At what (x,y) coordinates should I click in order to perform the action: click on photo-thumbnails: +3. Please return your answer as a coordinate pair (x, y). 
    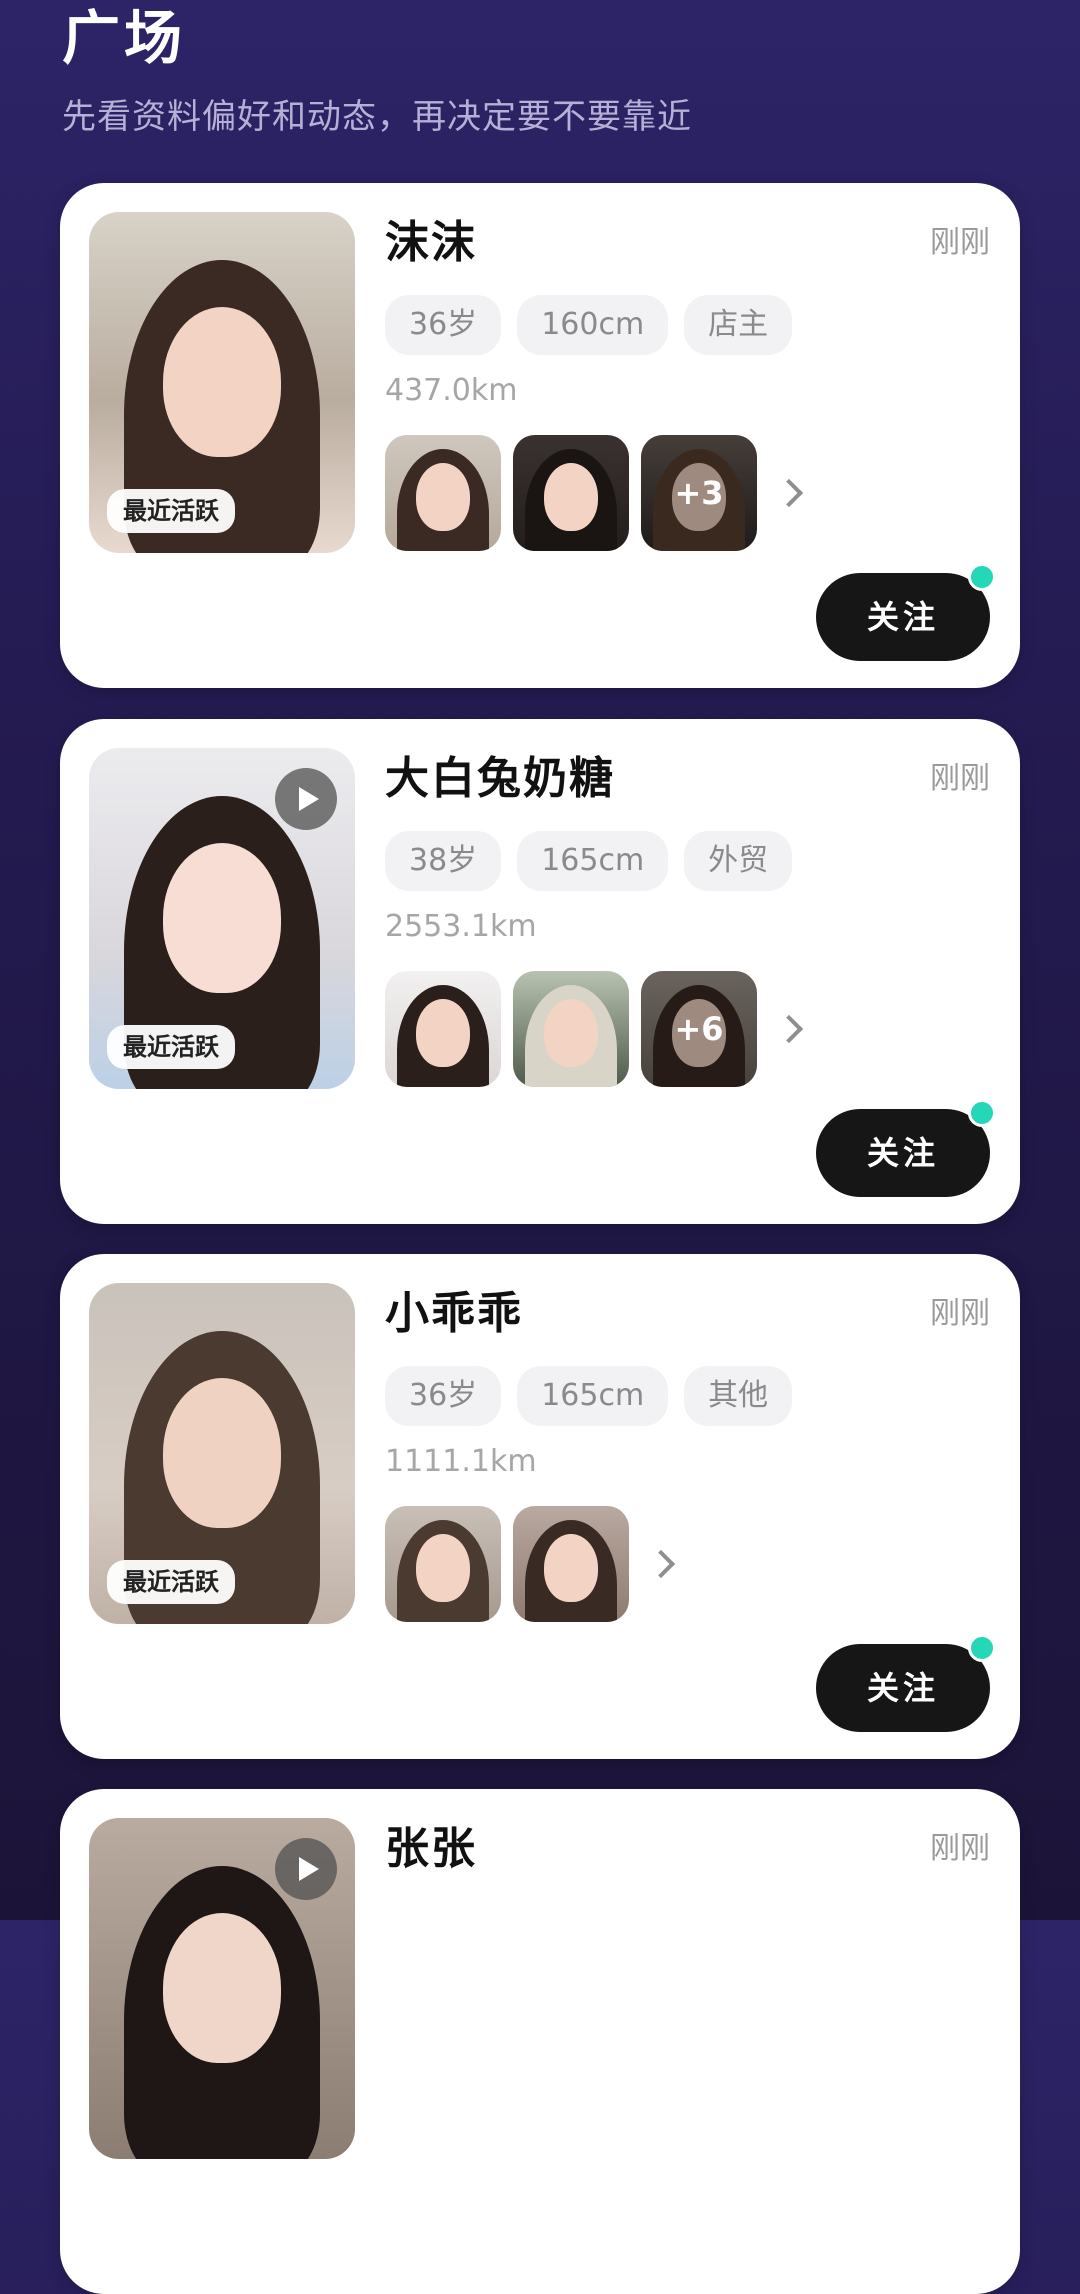
    Looking at the image, I should click on (597, 493).